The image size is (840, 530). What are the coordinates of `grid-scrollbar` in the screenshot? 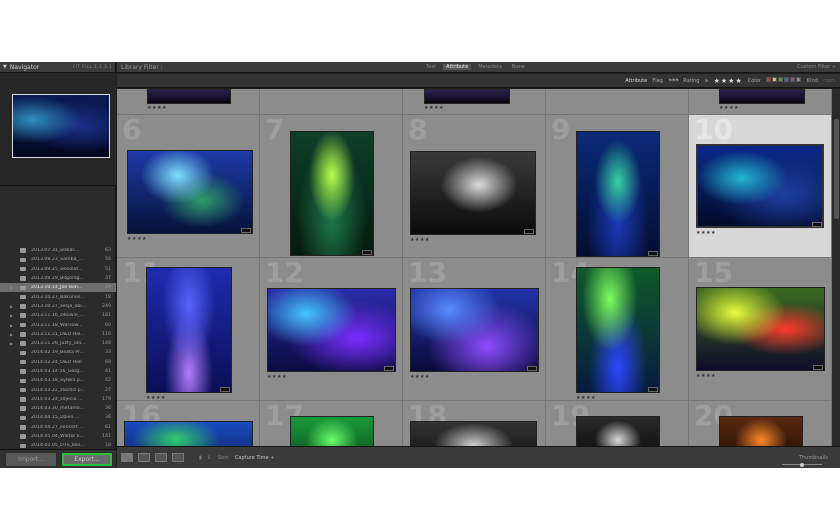 It's located at (836, 267).